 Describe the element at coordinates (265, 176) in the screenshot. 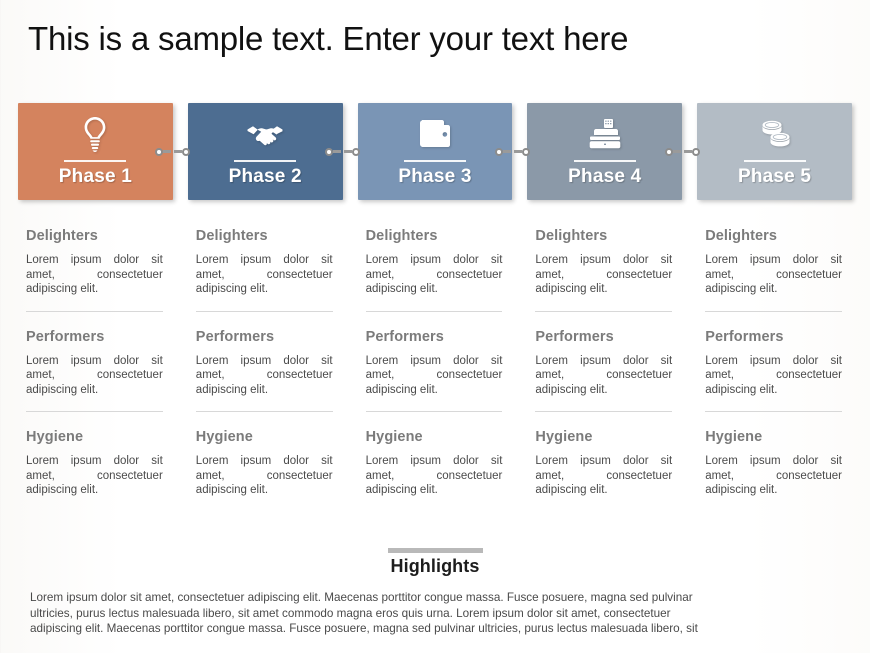

I see `phase-label-2: Phase 2` at that location.